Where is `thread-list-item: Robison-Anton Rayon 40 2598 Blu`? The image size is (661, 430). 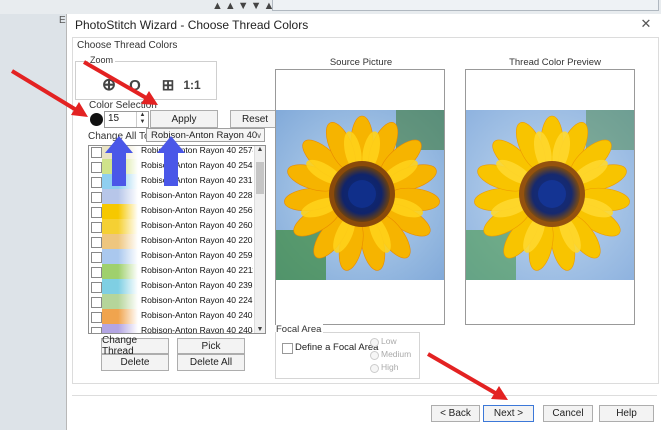 thread-list-item: Robison-Anton Rayon 40 2598 Blu is located at coordinates (172, 256).